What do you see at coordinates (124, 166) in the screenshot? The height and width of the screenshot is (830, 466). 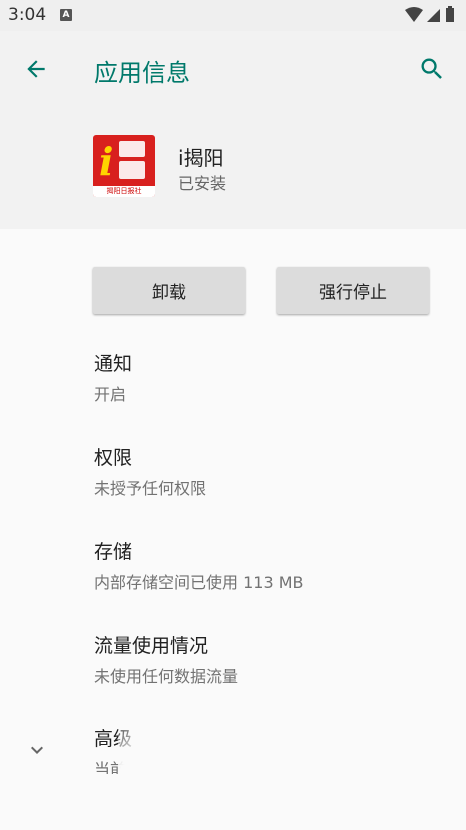 I see `app-icon: i 揭阳日报社` at bounding box center [124, 166].